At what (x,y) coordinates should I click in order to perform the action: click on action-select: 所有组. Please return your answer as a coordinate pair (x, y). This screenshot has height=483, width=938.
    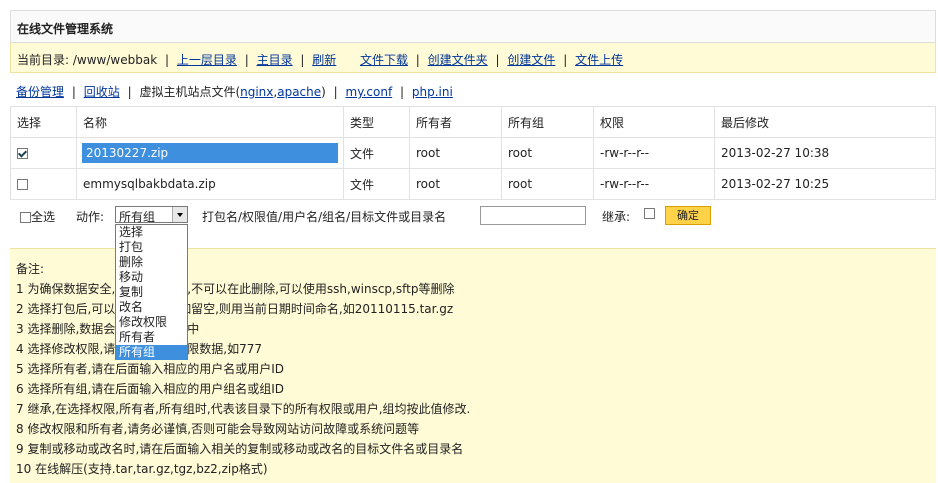
    Looking at the image, I should click on (151, 215).